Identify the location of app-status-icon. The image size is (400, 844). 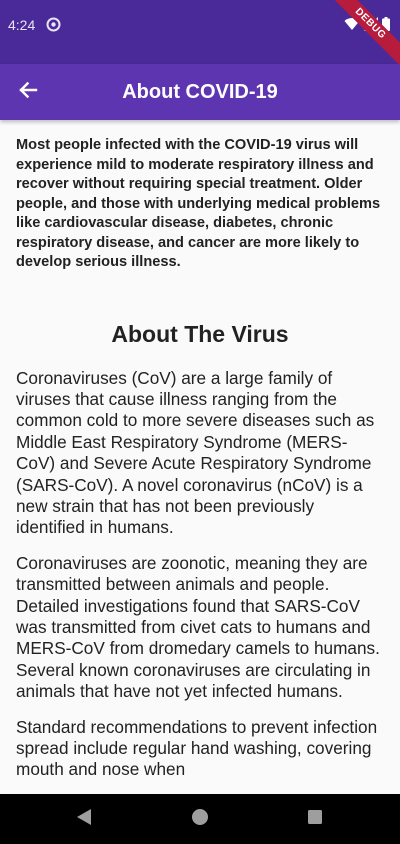
(53, 24).